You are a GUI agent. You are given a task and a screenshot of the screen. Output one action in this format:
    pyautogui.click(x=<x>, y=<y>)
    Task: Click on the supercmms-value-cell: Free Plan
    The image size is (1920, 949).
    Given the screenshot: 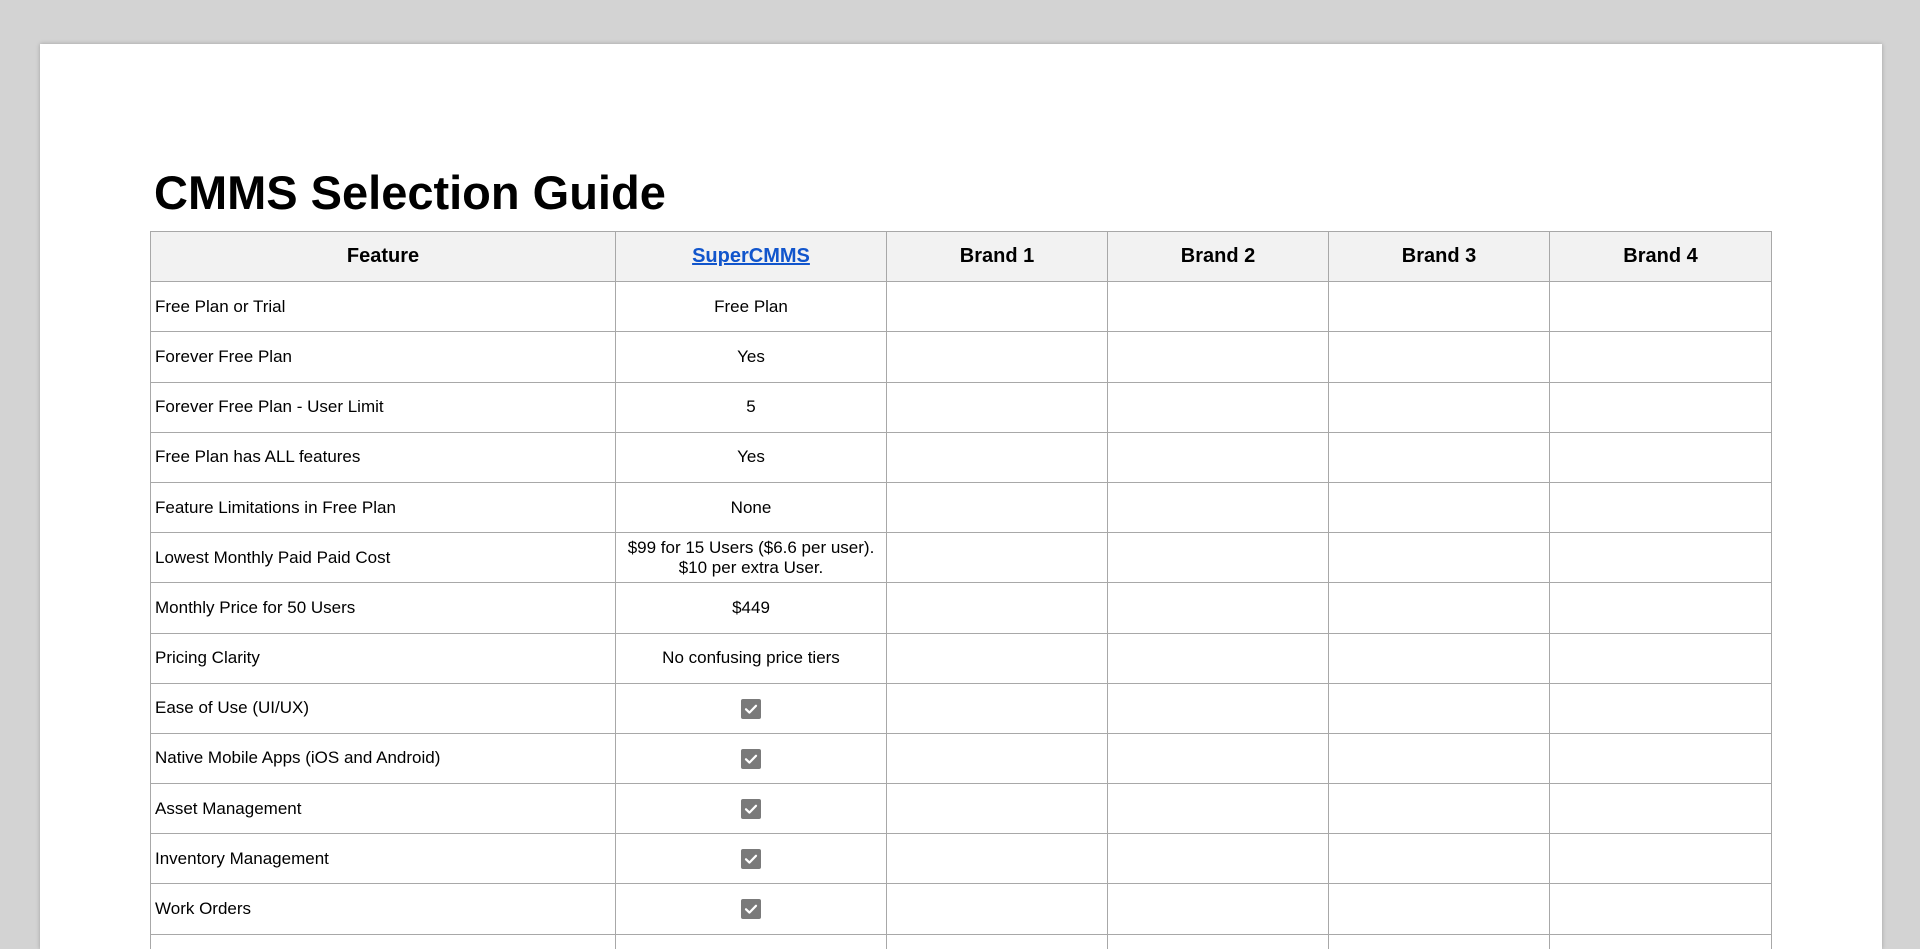 What is the action you would take?
    pyautogui.click(x=751, y=307)
    